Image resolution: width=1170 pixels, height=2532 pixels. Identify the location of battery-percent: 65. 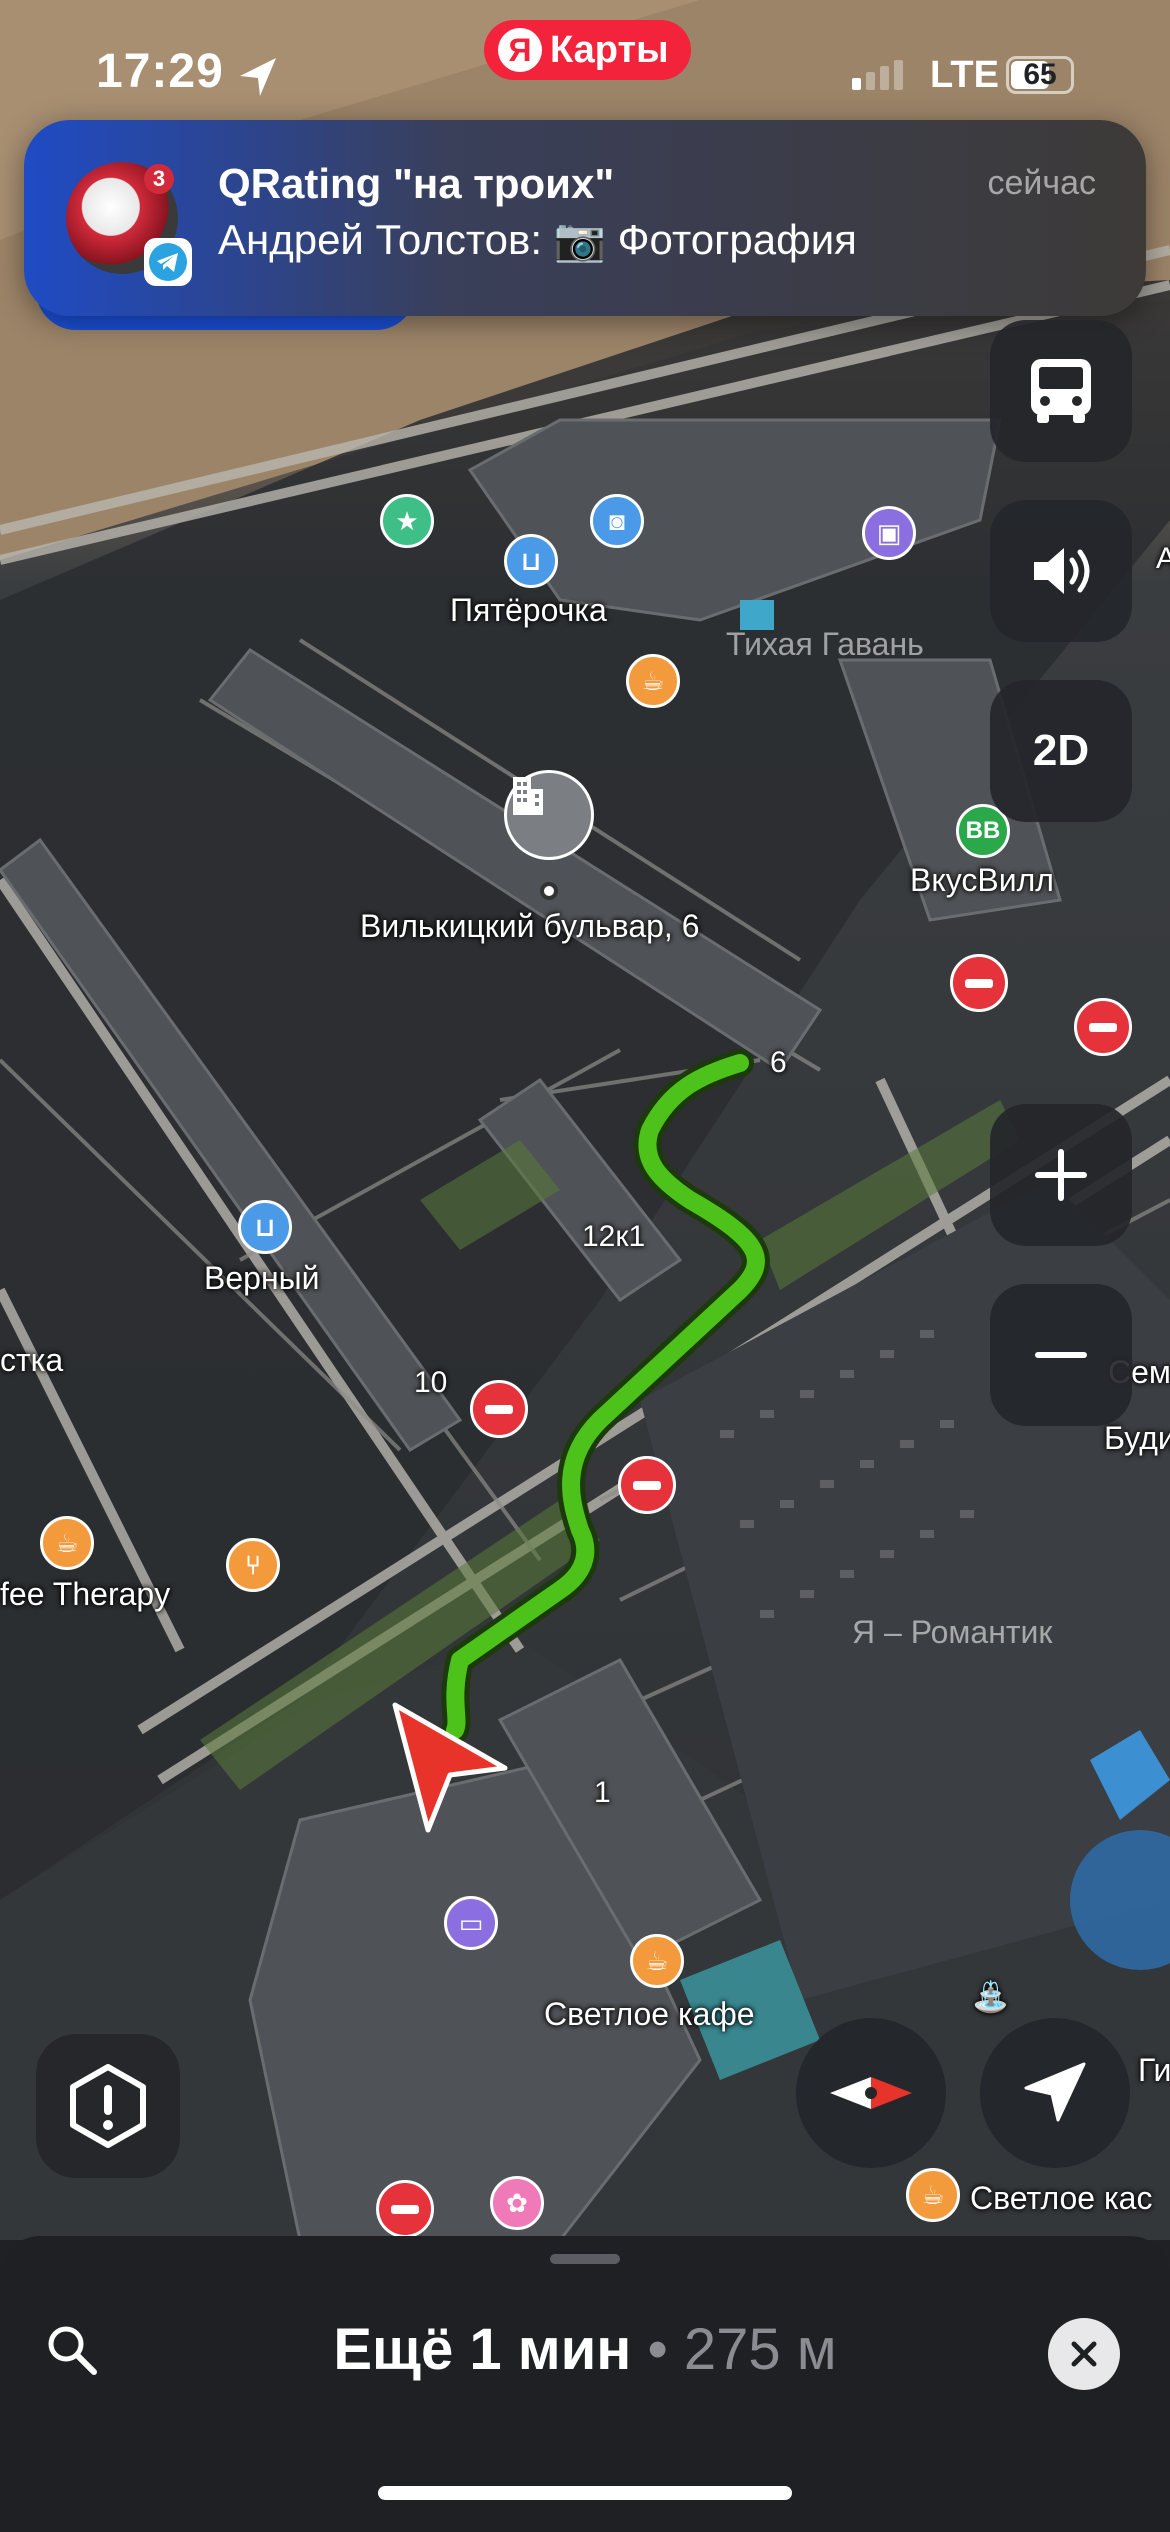
(1040, 74).